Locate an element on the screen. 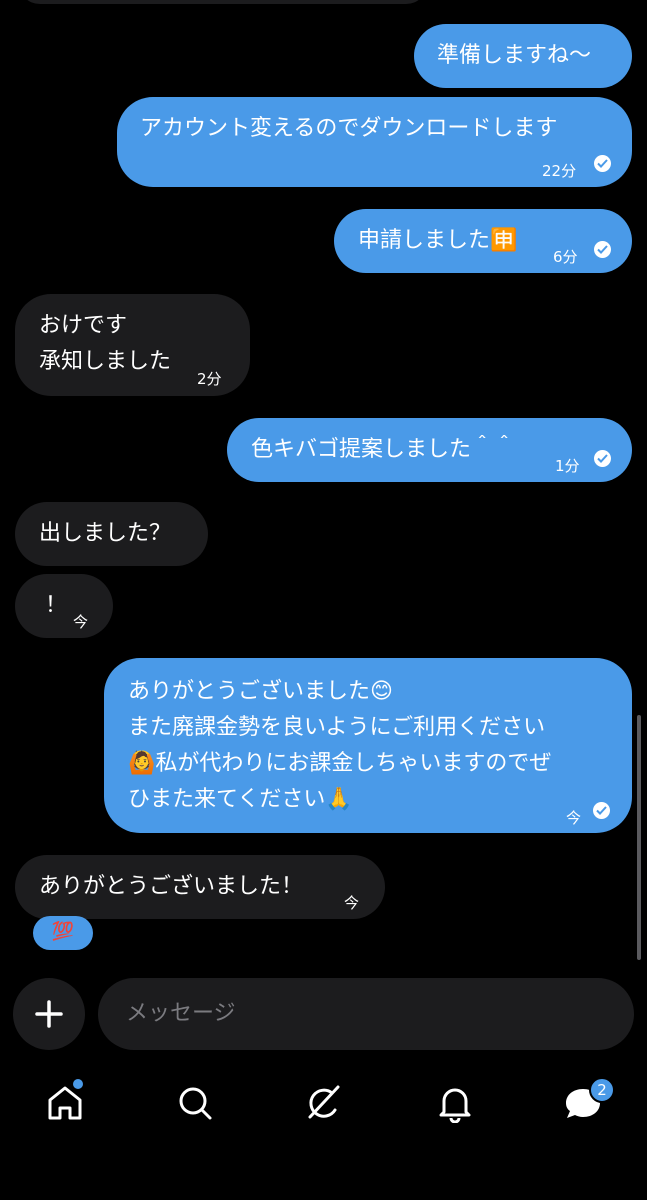 The image size is (647, 1200). grok-tab is located at coordinates (324, 1103).